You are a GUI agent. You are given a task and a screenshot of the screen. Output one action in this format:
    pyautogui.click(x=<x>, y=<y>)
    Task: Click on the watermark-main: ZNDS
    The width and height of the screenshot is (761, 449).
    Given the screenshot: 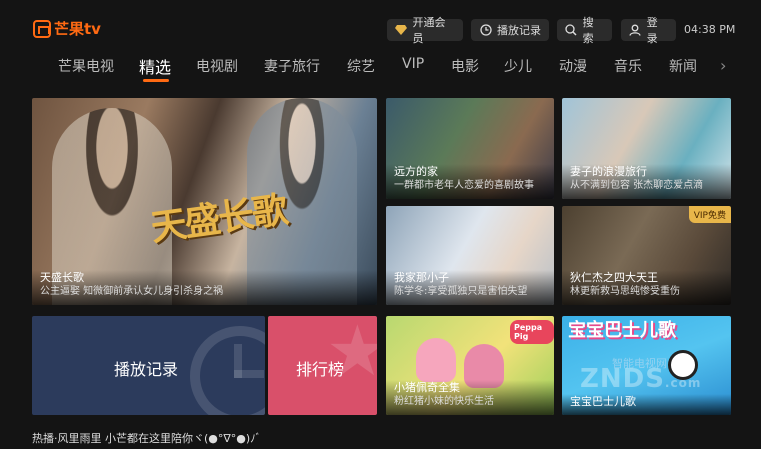 What is the action you would take?
    pyautogui.click(x=622, y=379)
    